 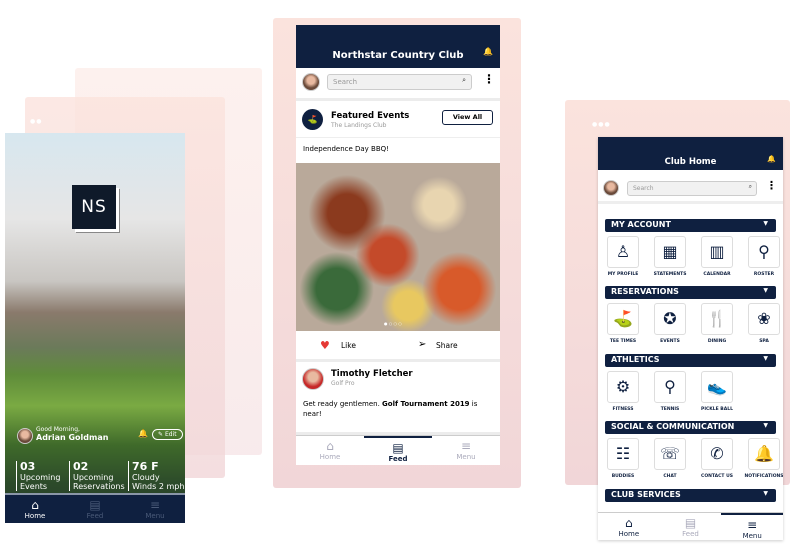 I want to click on tile-events: ✪, so click(x=670, y=319).